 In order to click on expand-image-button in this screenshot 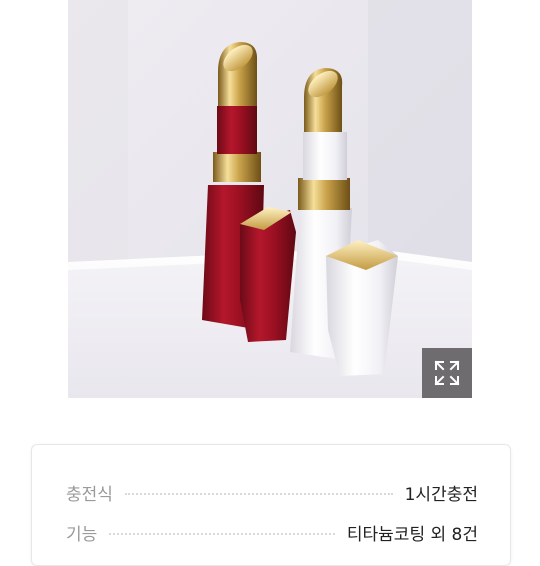, I will do `click(447, 373)`.